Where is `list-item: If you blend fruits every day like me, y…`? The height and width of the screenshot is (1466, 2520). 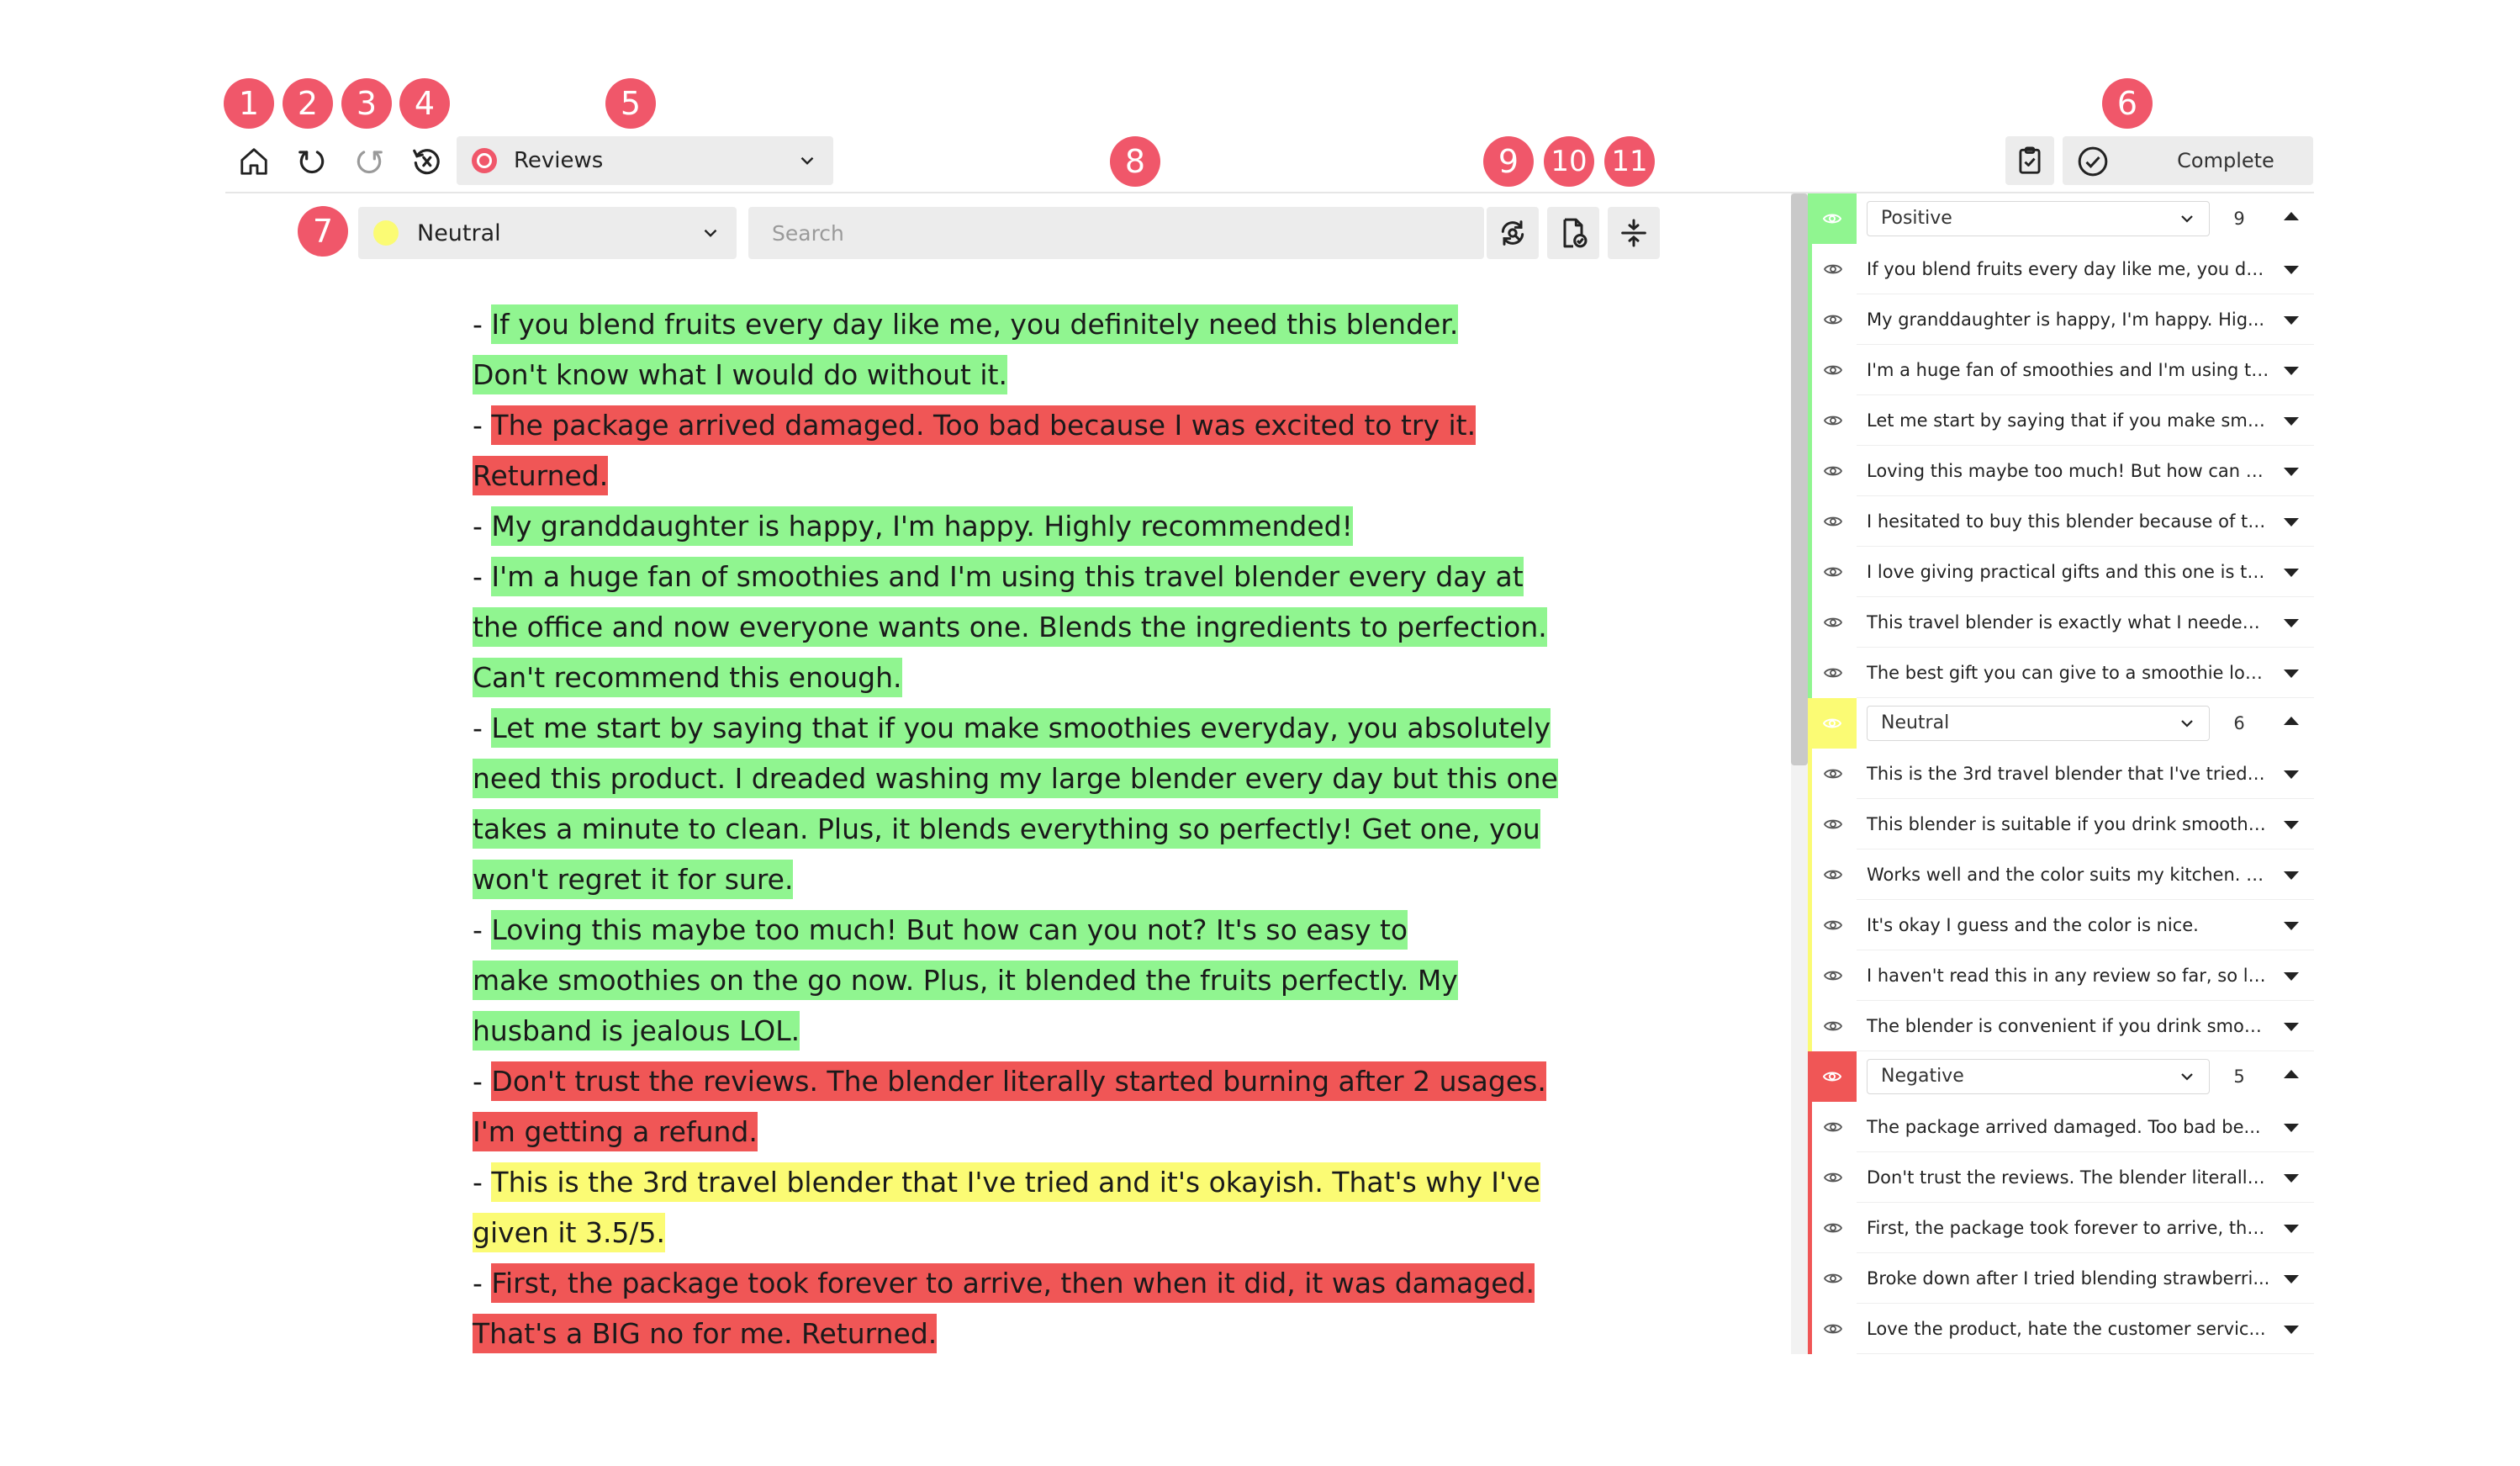
list-item: If you blend fruits every day like me, y… is located at coordinates (2061, 269).